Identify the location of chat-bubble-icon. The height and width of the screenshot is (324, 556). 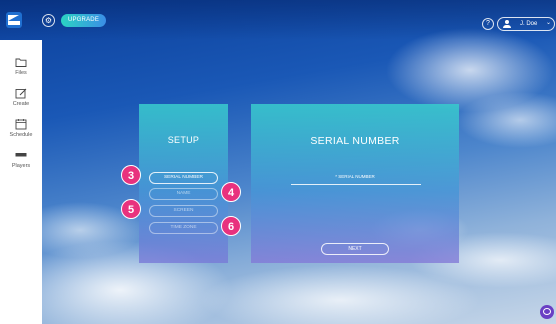
(547, 311).